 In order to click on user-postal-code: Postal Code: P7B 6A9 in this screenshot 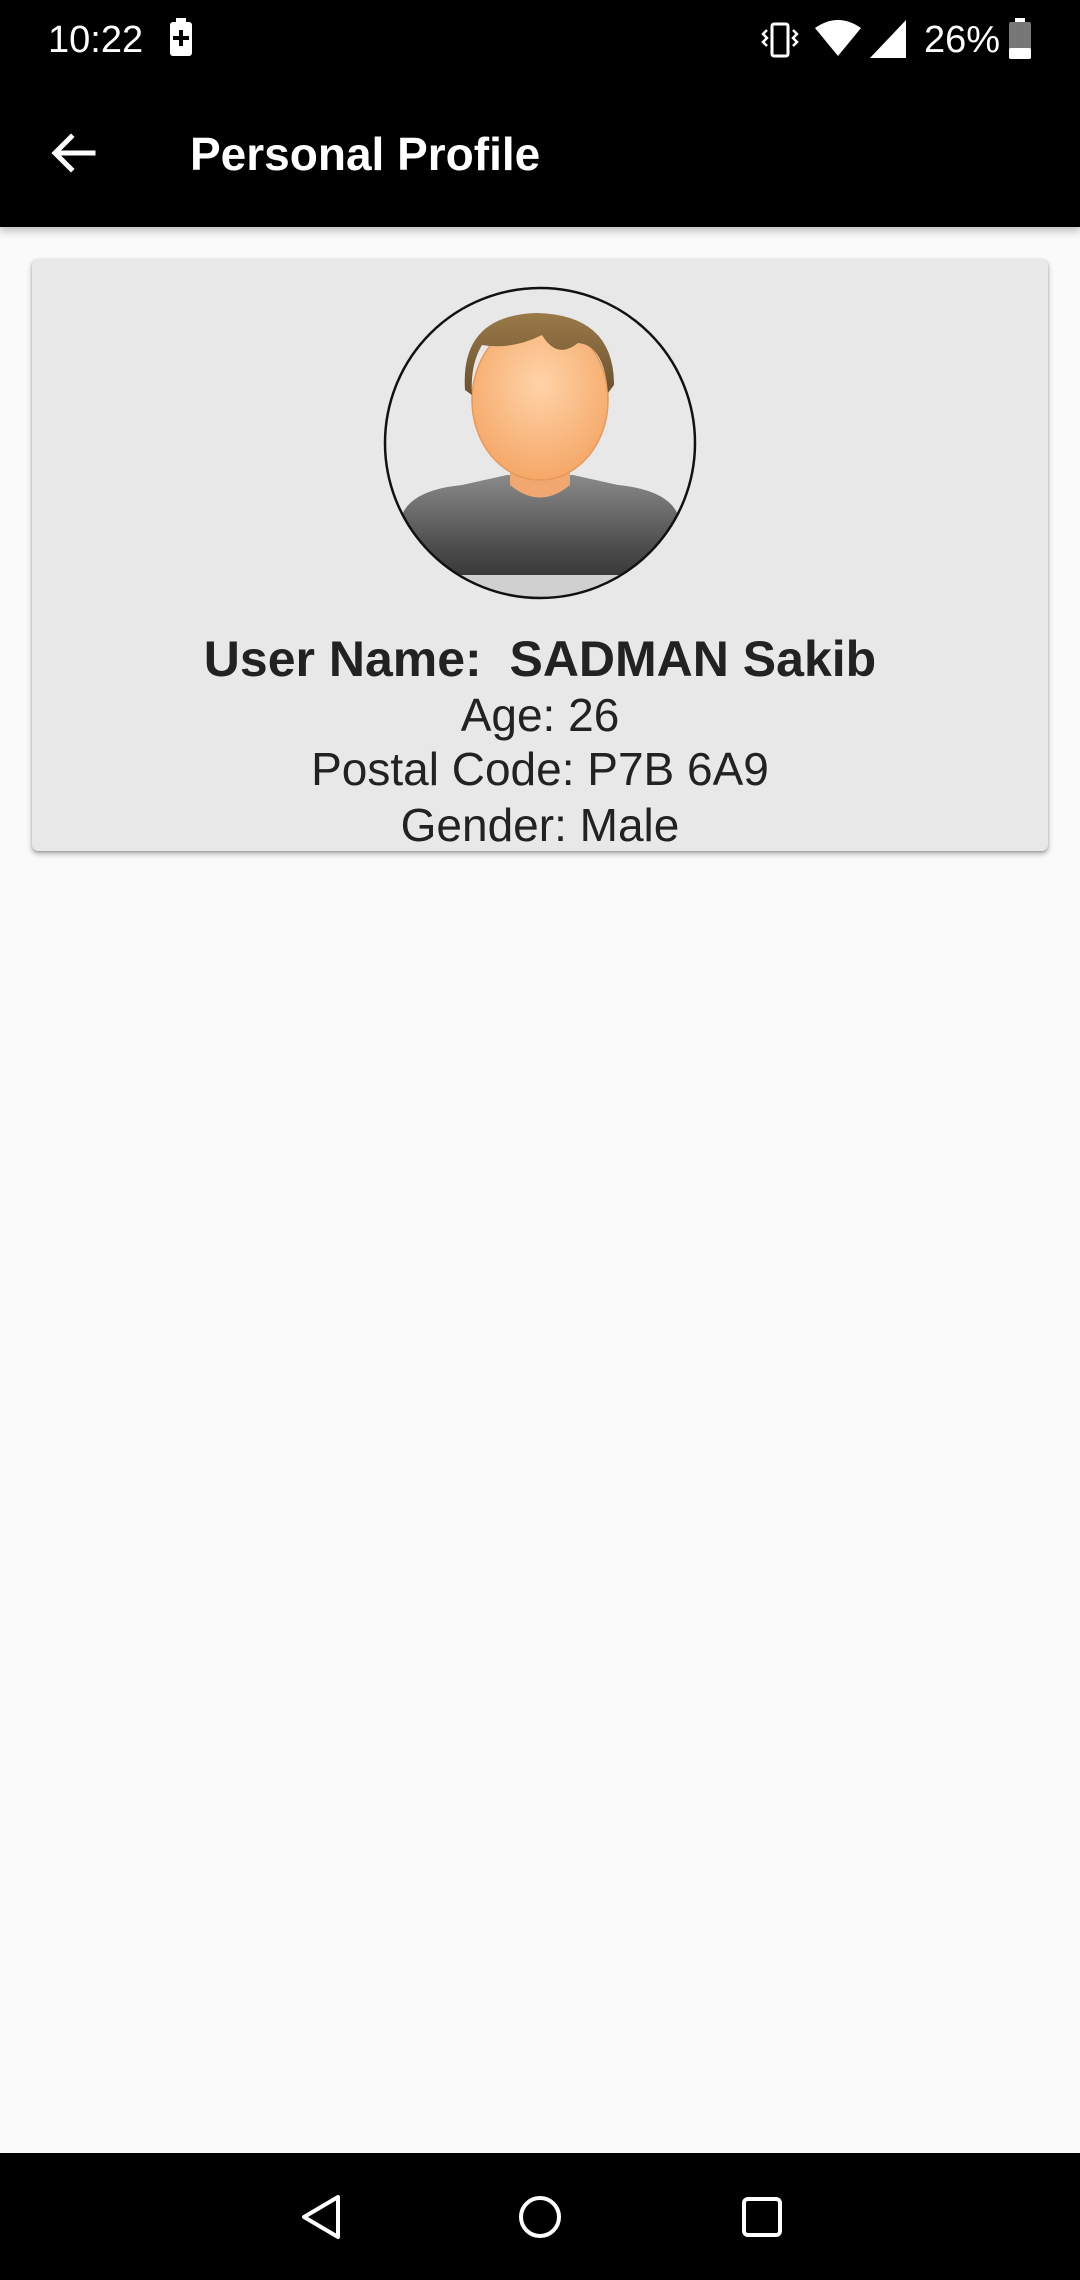, I will do `click(540, 769)`.